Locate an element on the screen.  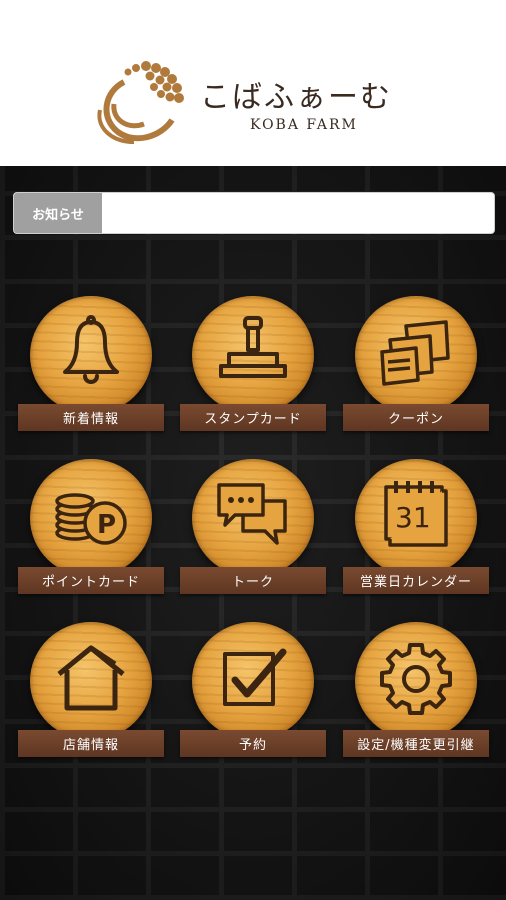
menu-news: 新着情報 is located at coordinates (91, 366).